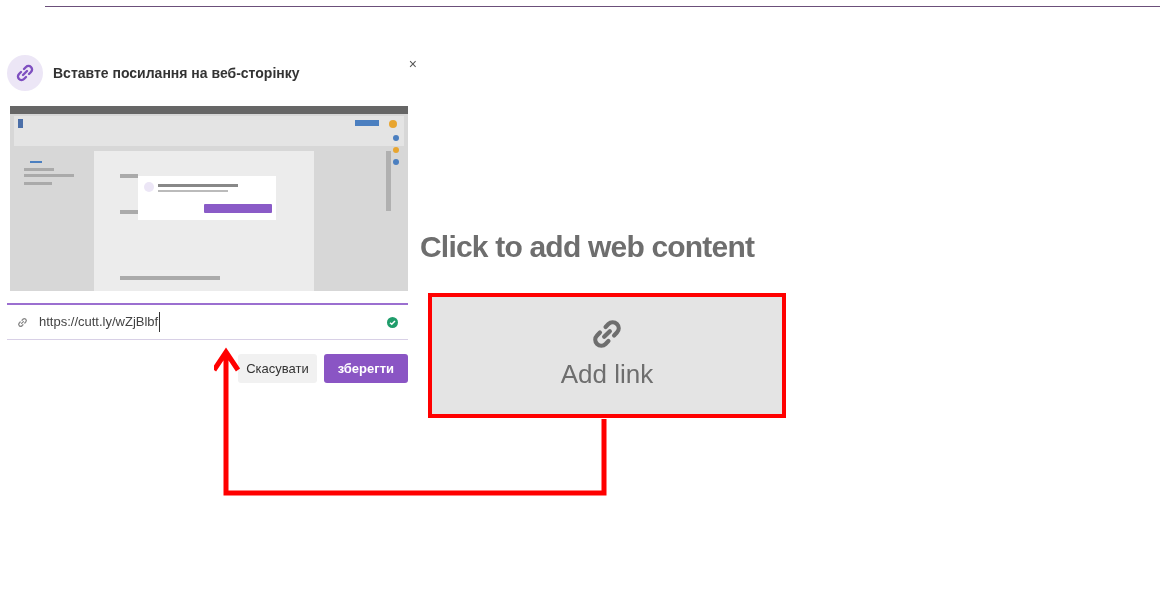  I want to click on url-field: https://cutt.ly/wZjBlbf, so click(207, 321).